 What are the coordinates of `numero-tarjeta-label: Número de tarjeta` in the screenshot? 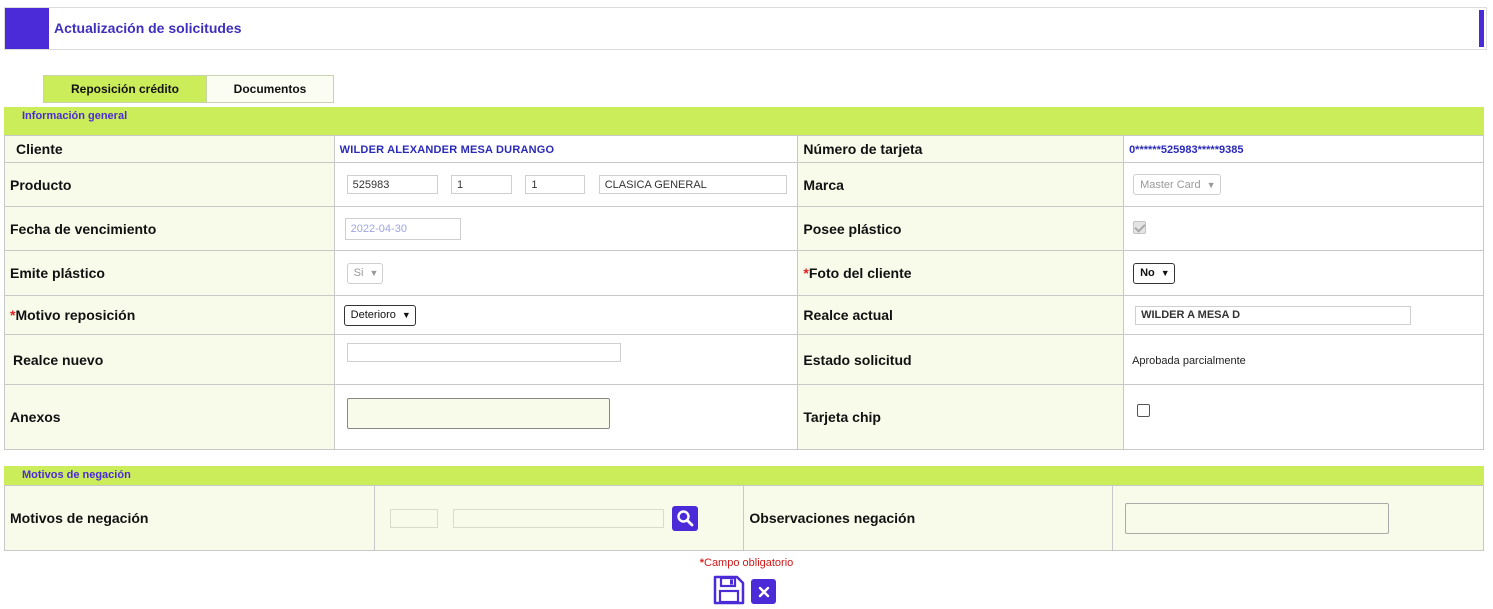 It's located at (961, 149).